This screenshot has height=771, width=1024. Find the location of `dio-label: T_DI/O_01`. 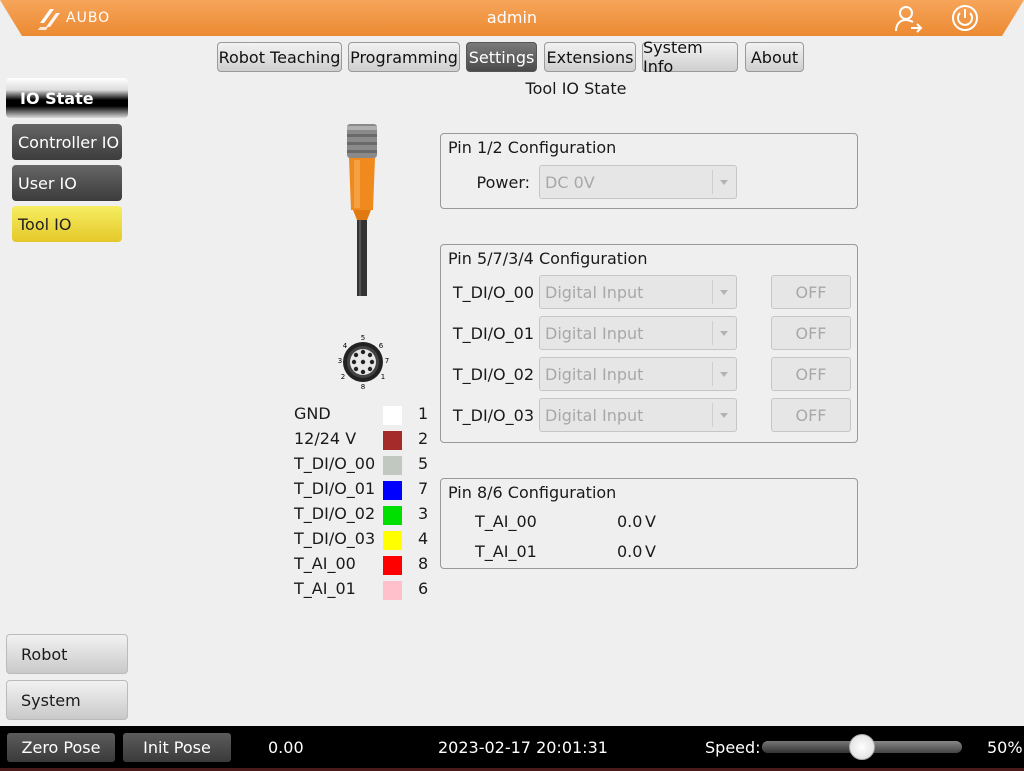

dio-label: T_DI/O_01 is located at coordinates (493, 333).